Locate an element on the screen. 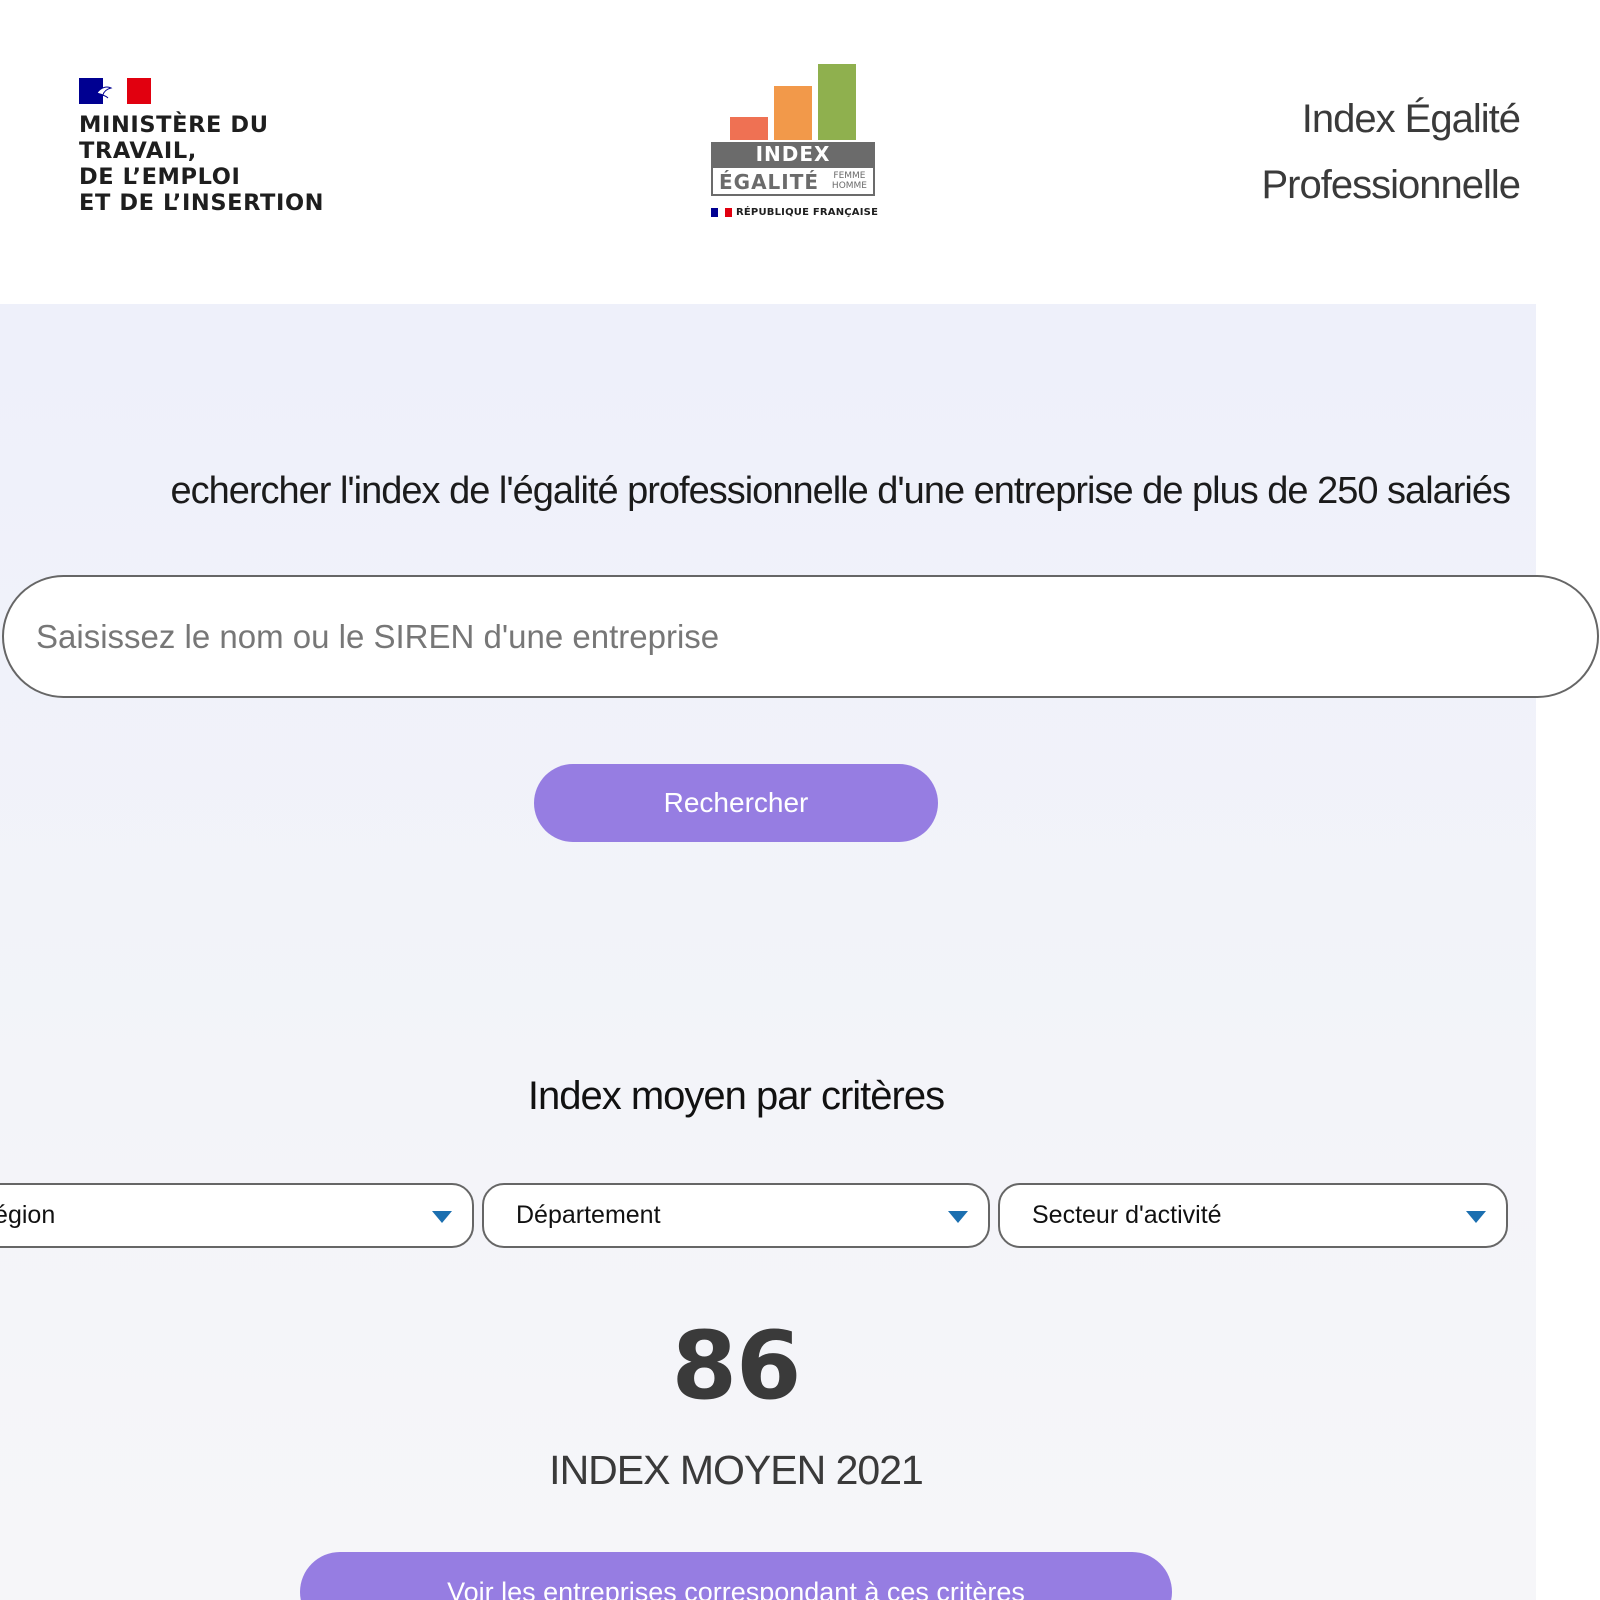 The height and width of the screenshot is (1600, 1600). french-flag-icon is located at coordinates (115, 91).